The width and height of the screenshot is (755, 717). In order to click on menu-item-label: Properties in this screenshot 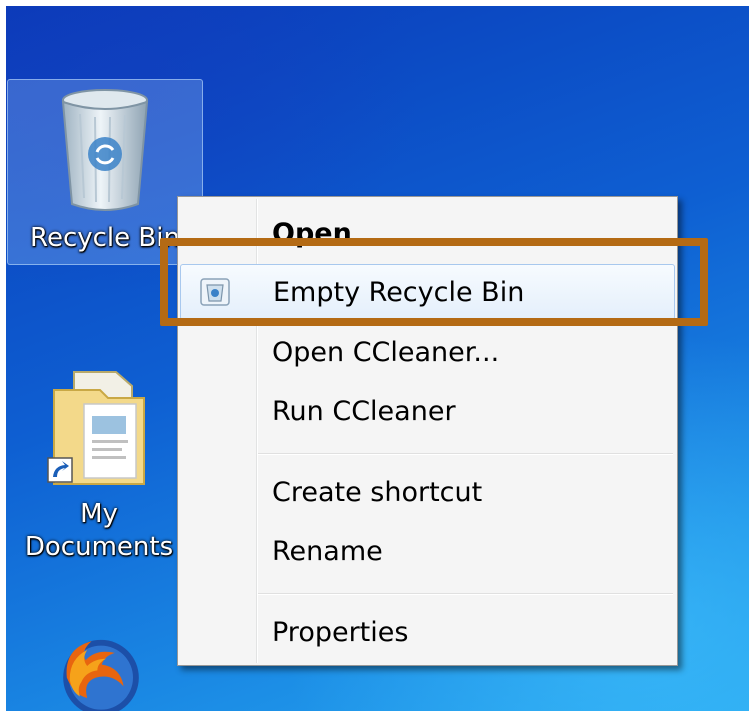, I will do `click(340, 632)`.